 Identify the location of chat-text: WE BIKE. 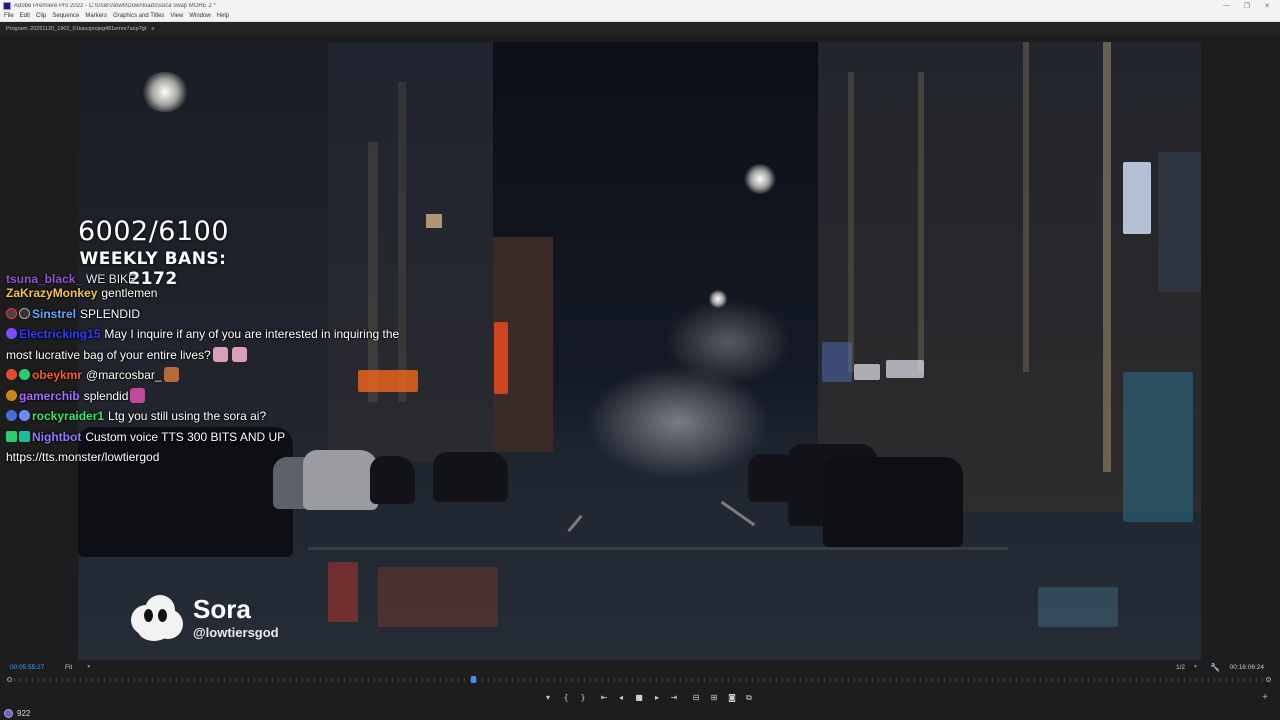
(111, 279).